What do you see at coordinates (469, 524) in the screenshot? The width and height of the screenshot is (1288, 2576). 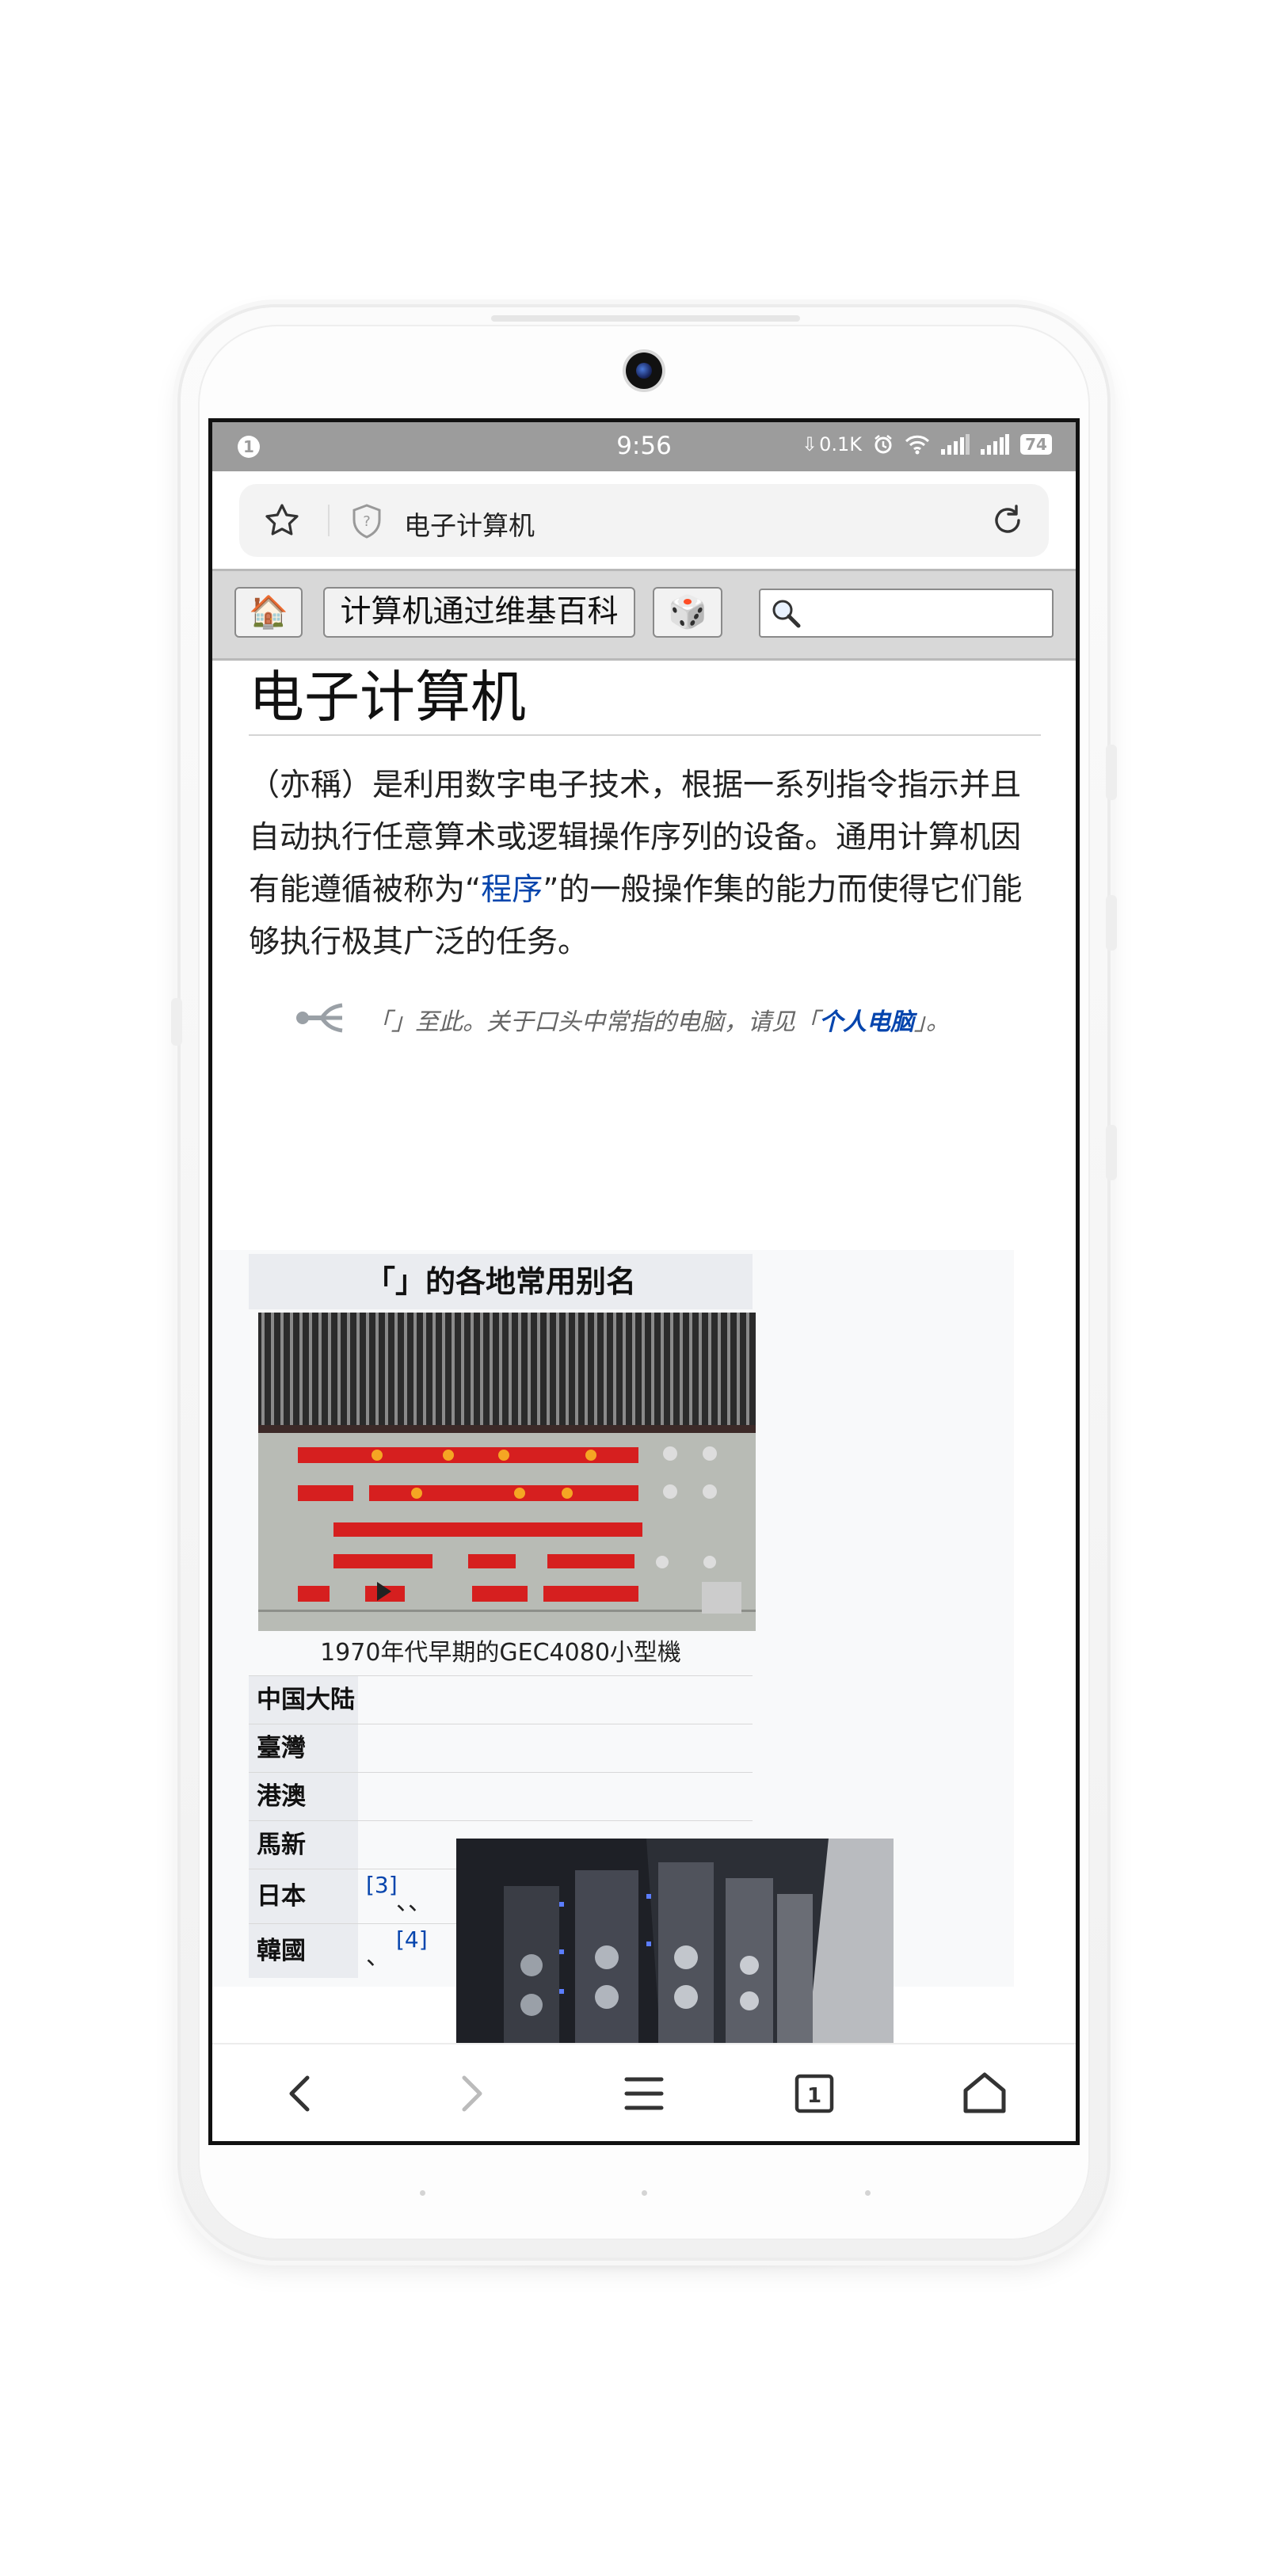 I see `address-title: 电子计算机` at bounding box center [469, 524].